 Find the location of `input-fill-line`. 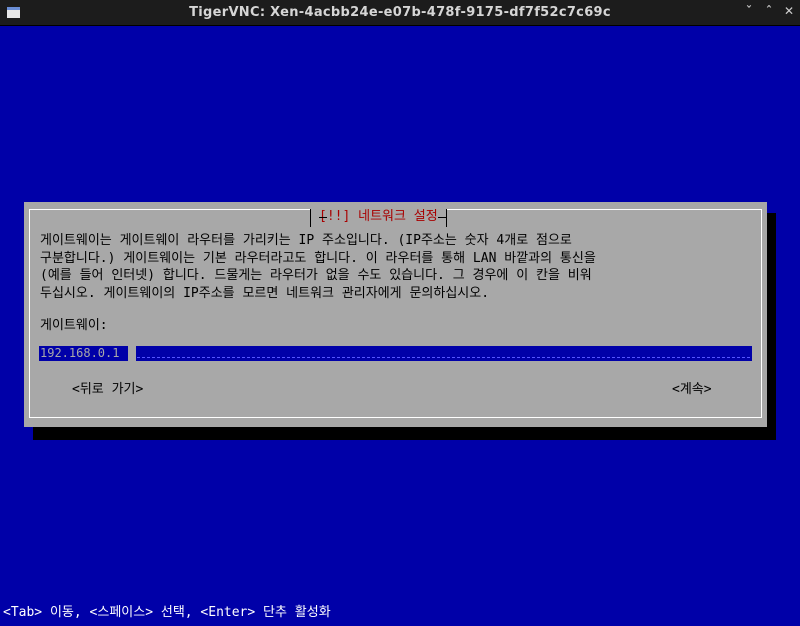

input-fill-line is located at coordinates (443, 357).